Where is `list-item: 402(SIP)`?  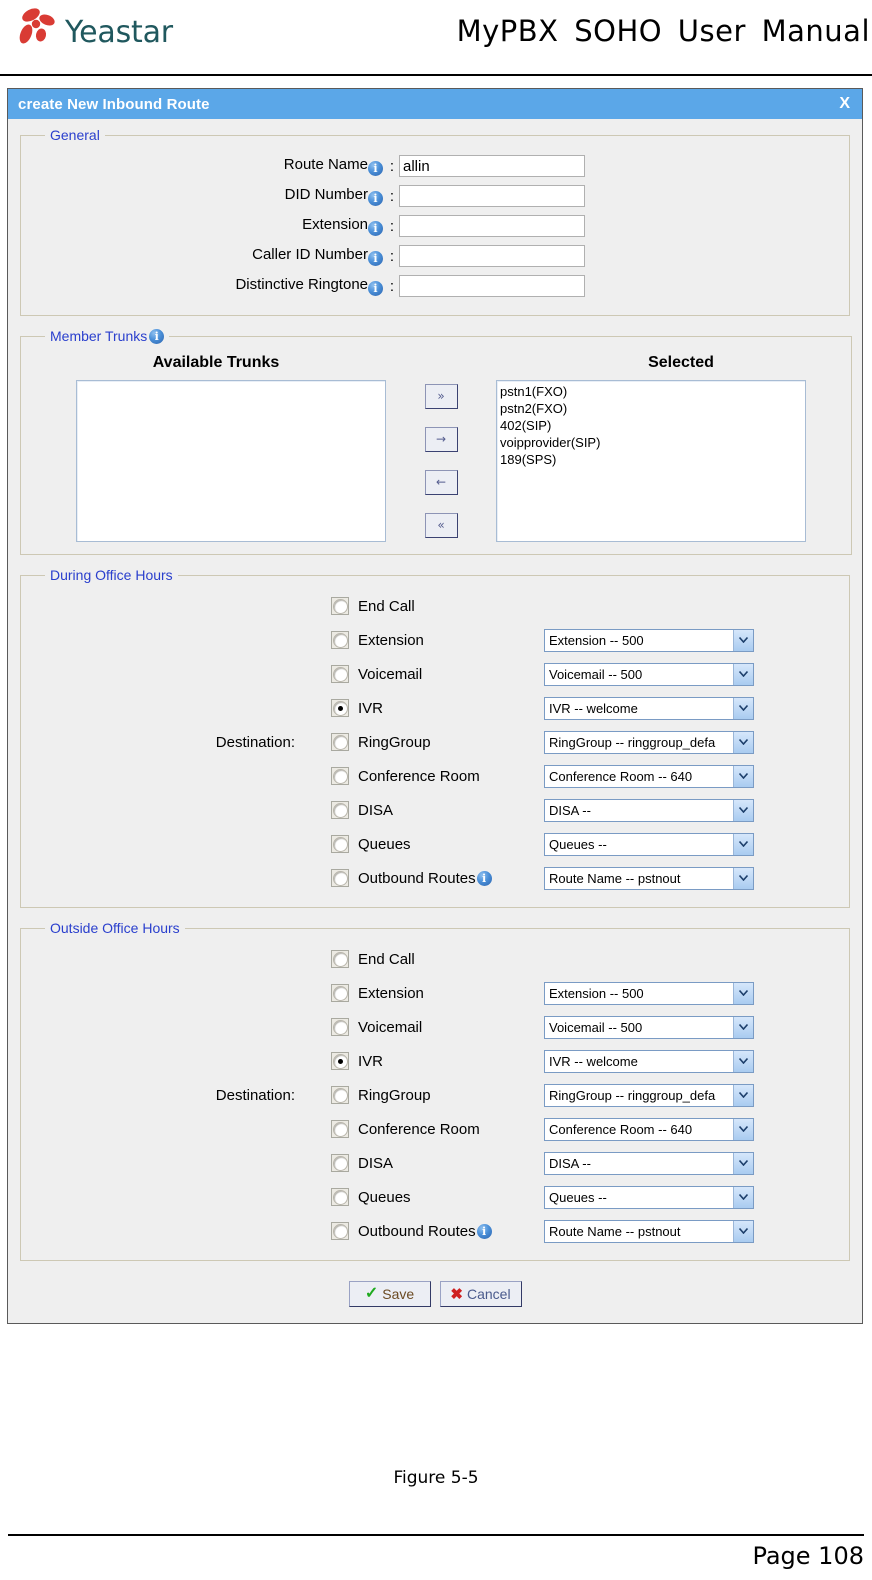
list-item: 402(SIP) is located at coordinates (651, 425).